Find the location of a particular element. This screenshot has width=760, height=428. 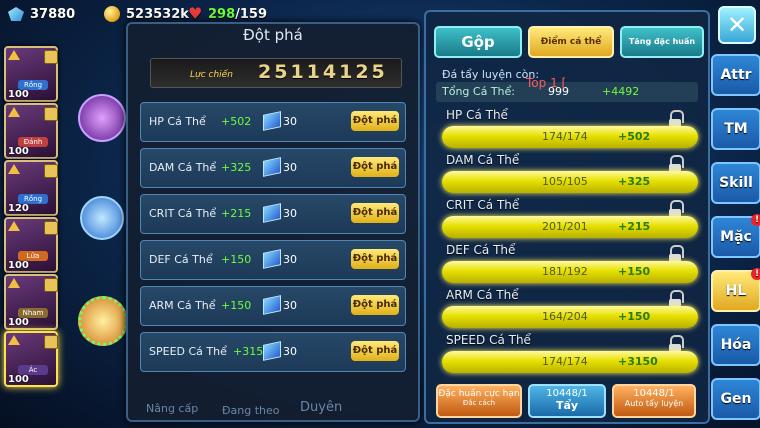

special-training-sub: Đắc cách is located at coordinates (479, 403).